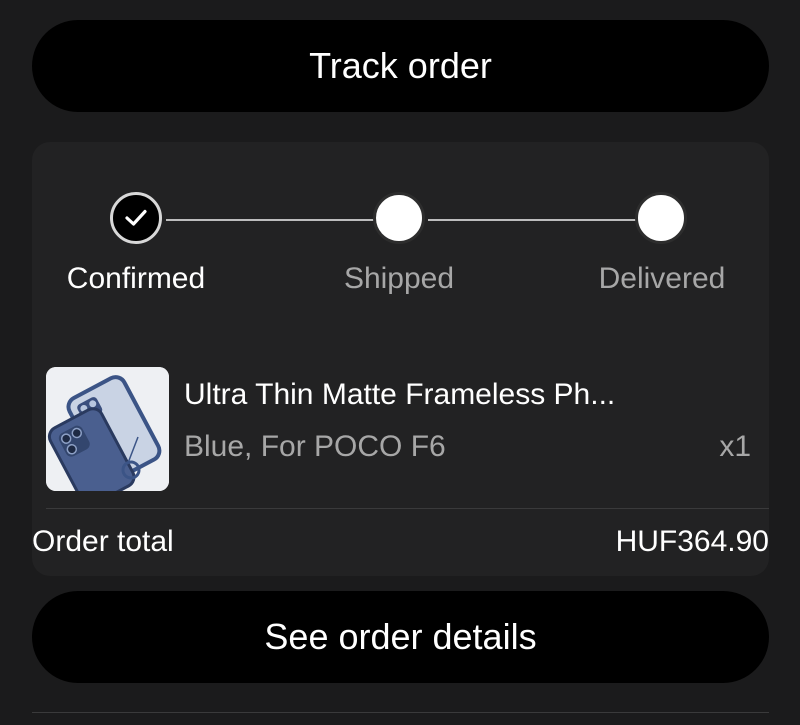 This screenshot has width=800, height=725. Describe the element at coordinates (399, 218) in the screenshot. I see `step-shipped-dot` at that location.